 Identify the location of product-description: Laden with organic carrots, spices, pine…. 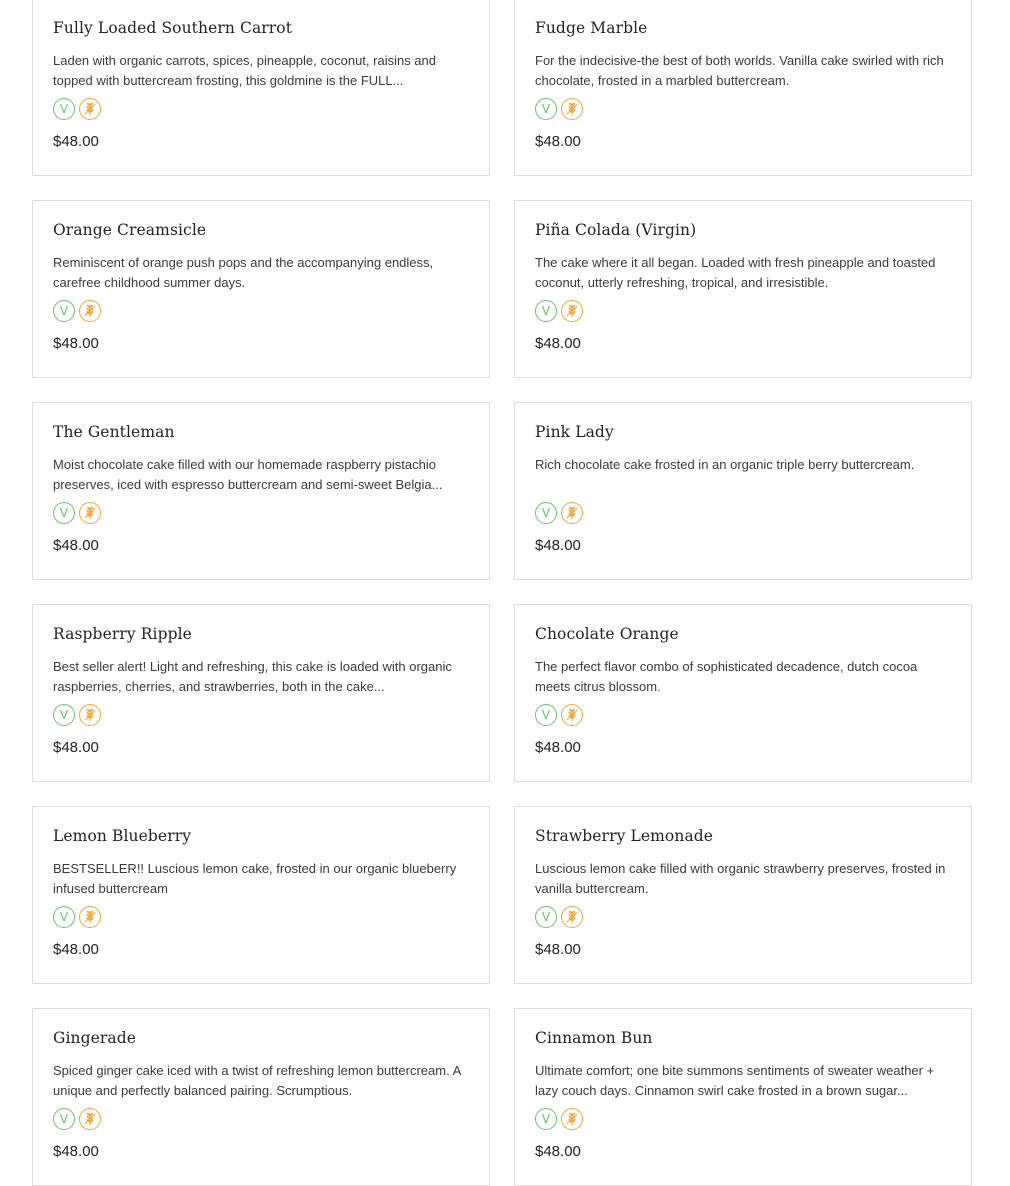
(244, 70).